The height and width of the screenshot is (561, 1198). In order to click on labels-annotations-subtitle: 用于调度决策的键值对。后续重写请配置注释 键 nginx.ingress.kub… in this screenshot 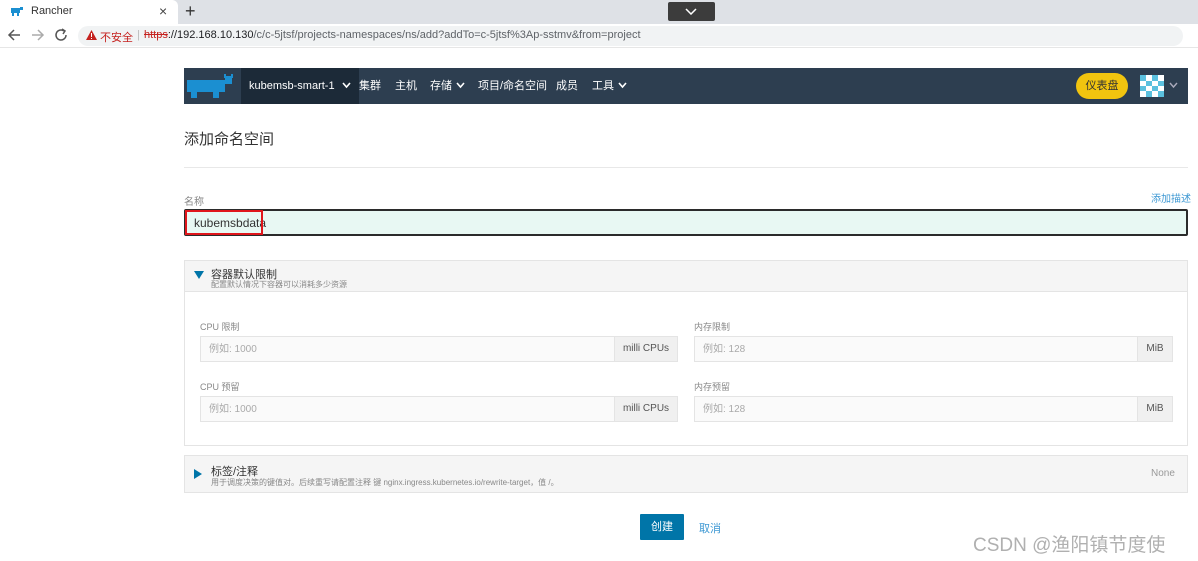, I will do `click(385, 482)`.